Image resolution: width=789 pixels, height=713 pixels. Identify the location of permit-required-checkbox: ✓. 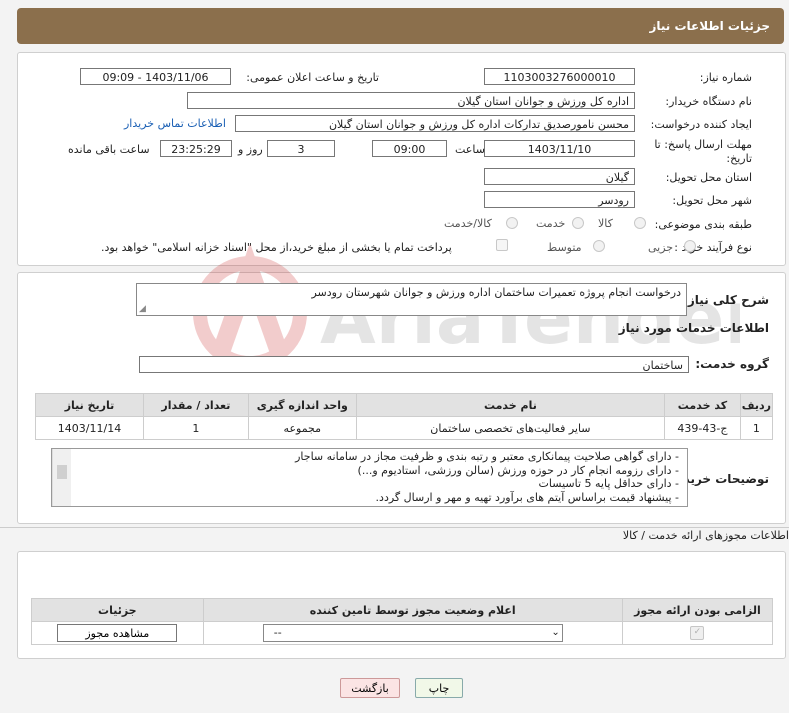
(697, 633).